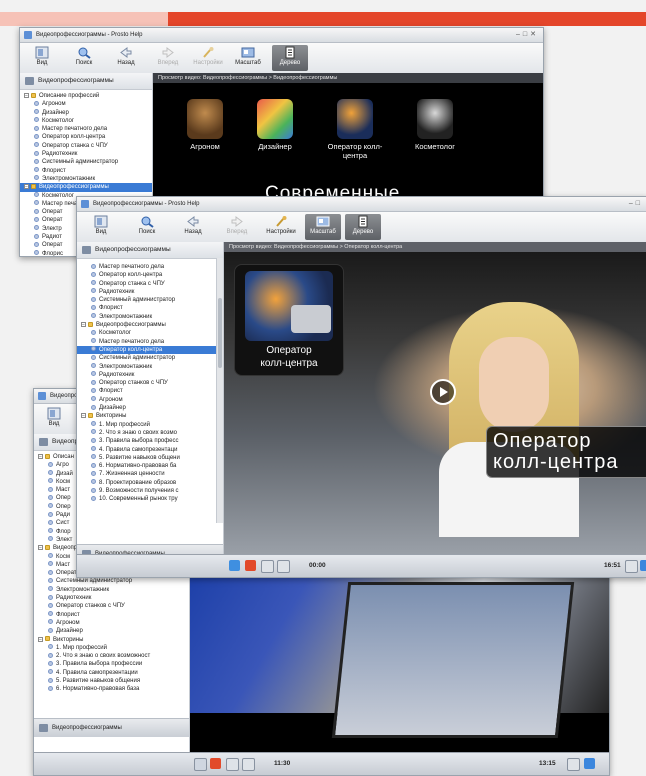 The height and width of the screenshot is (776, 646). What do you see at coordinates (443, 392) in the screenshot?
I see `play-button` at bounding box center [443, 392].